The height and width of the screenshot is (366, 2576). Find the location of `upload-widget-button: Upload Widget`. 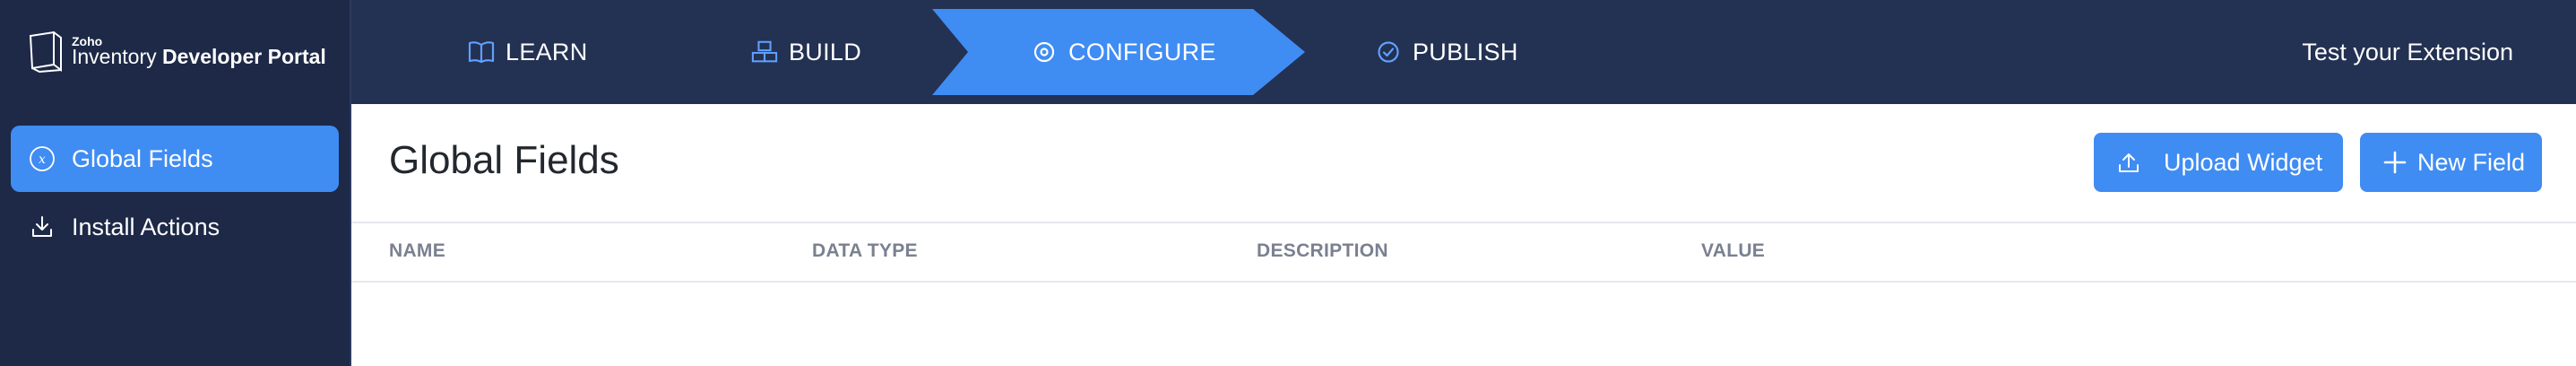

upload-widget-button: Upload Widget is located at coordinates (2218, 162).